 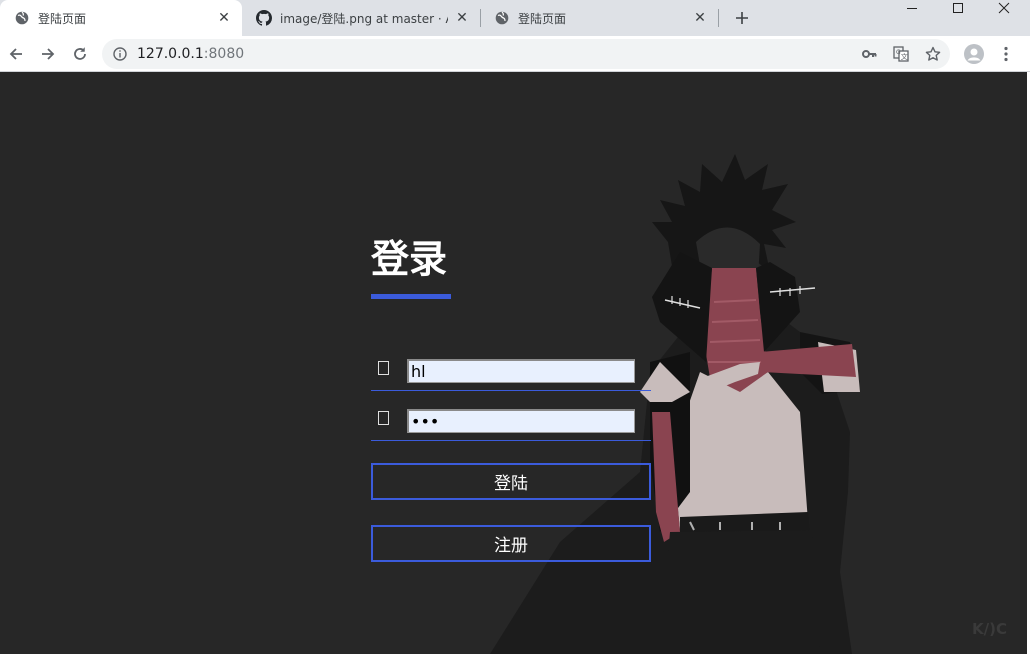 I want to click on browser-toolbar: 127.0.0.1:8080 文G, so click(x=515, y=54).